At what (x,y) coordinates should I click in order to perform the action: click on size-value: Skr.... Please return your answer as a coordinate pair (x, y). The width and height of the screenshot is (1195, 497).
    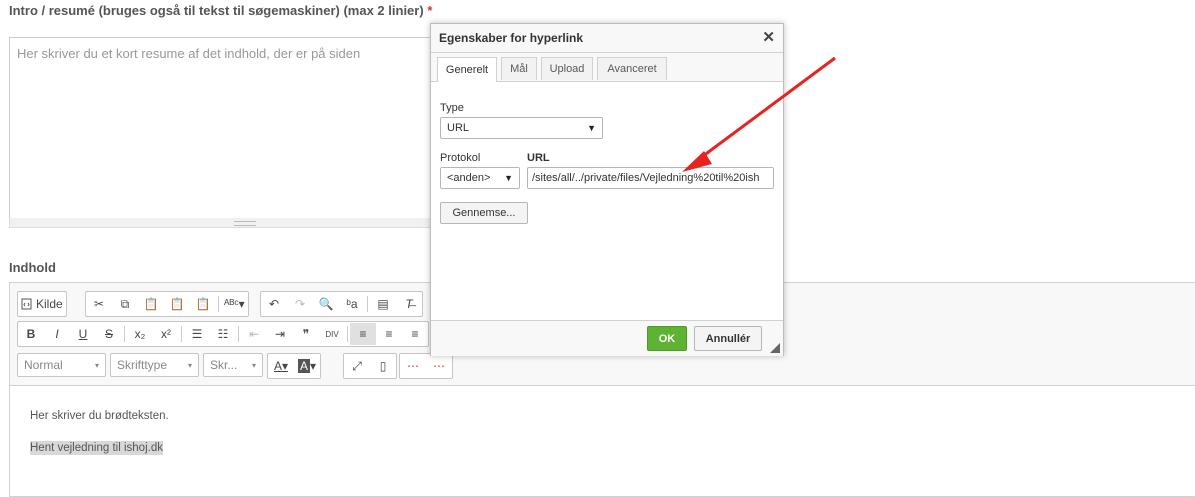
    Looking at the image, I should click on (224, 365).